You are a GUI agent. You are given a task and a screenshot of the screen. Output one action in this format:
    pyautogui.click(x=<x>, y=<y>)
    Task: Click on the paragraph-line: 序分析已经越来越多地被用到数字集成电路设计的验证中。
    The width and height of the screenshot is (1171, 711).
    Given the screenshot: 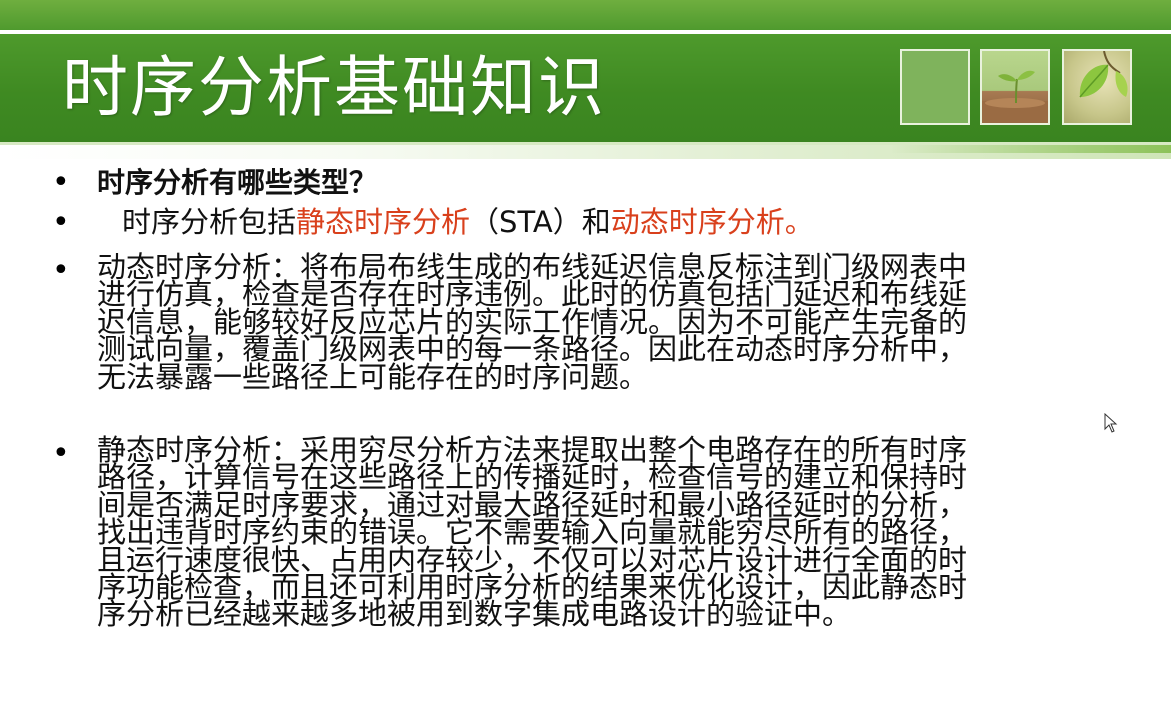 What is the action you would take?
    pyautogui.click(x=474, y=614)
    